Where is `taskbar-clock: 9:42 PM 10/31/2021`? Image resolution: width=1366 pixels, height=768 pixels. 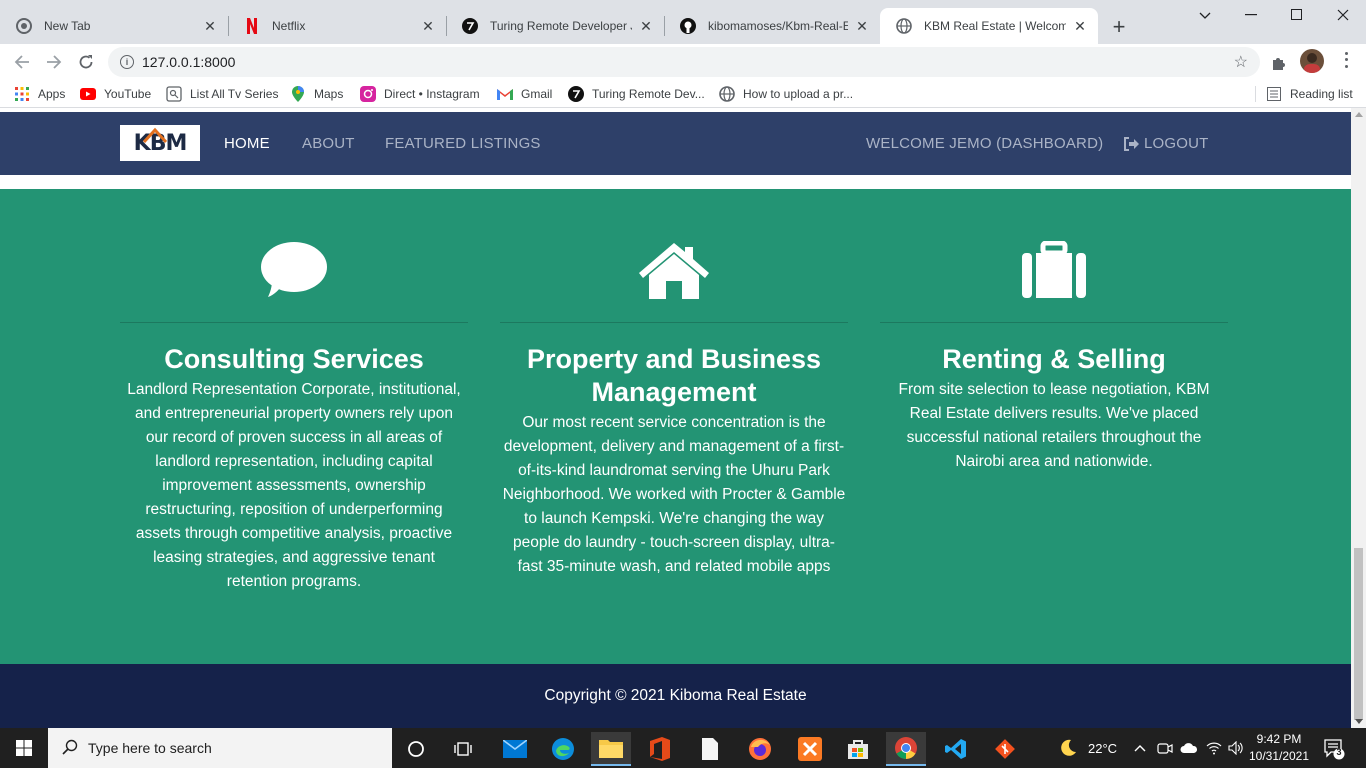
taskbar-clock: 9:42 PM 10/31/2021 is located at coordinates (1279, 748).